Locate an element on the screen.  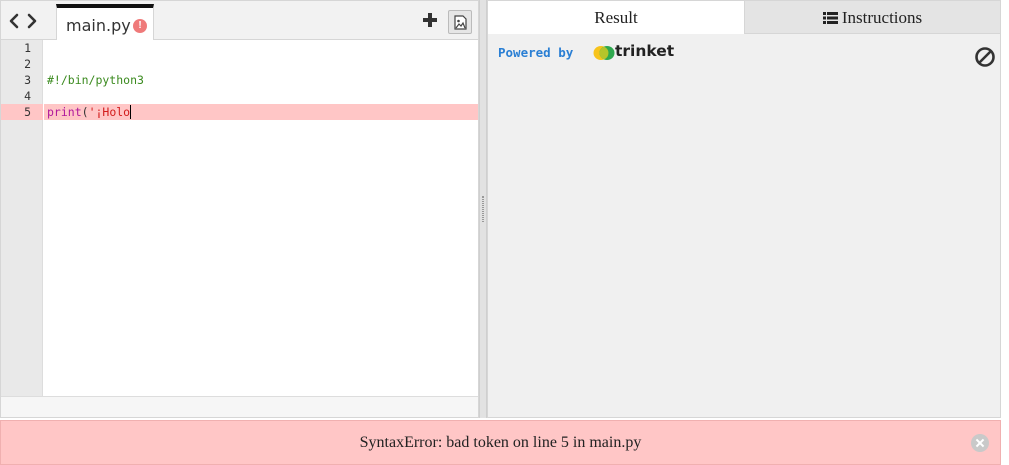
code-string: '¡Holo is located at coordinates (109, 112).